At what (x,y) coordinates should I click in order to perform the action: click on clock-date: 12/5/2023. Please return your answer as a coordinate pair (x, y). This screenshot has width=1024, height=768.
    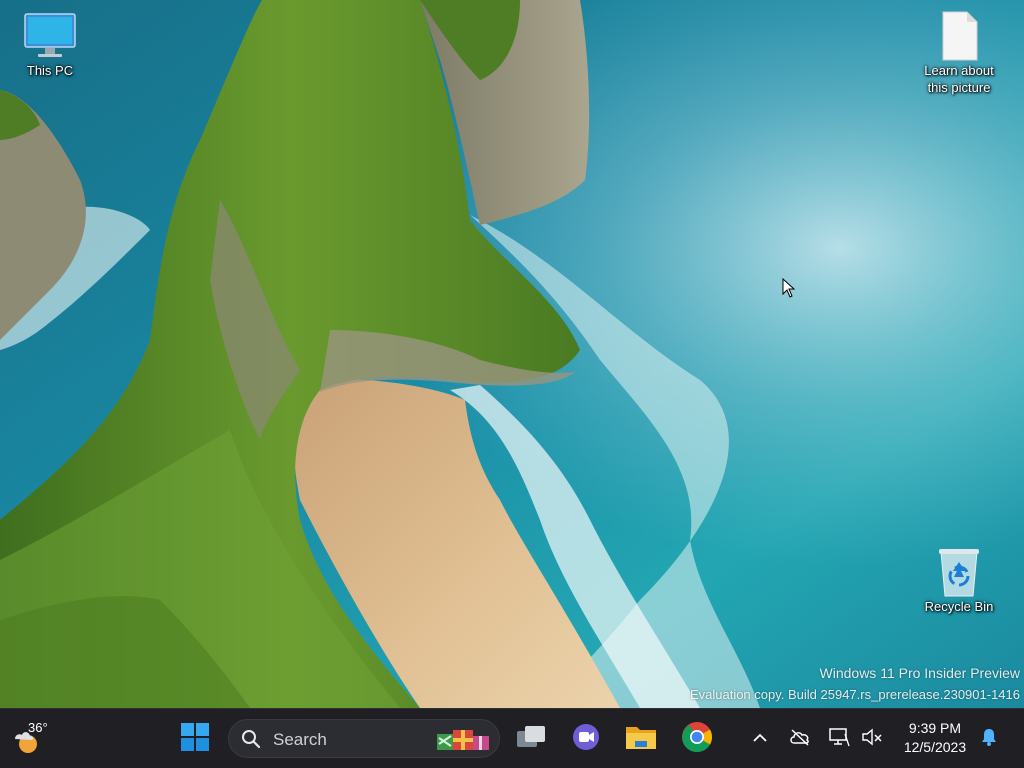
    Looking at the image, I should click on (935, 747).